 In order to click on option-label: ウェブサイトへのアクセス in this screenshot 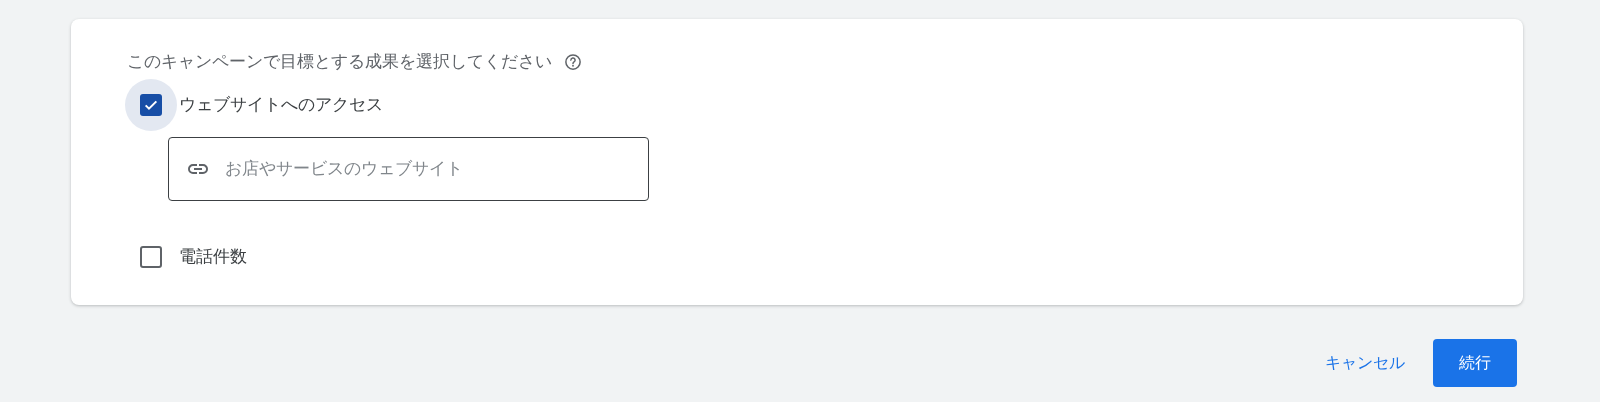, I will do `click(281, 105)`.